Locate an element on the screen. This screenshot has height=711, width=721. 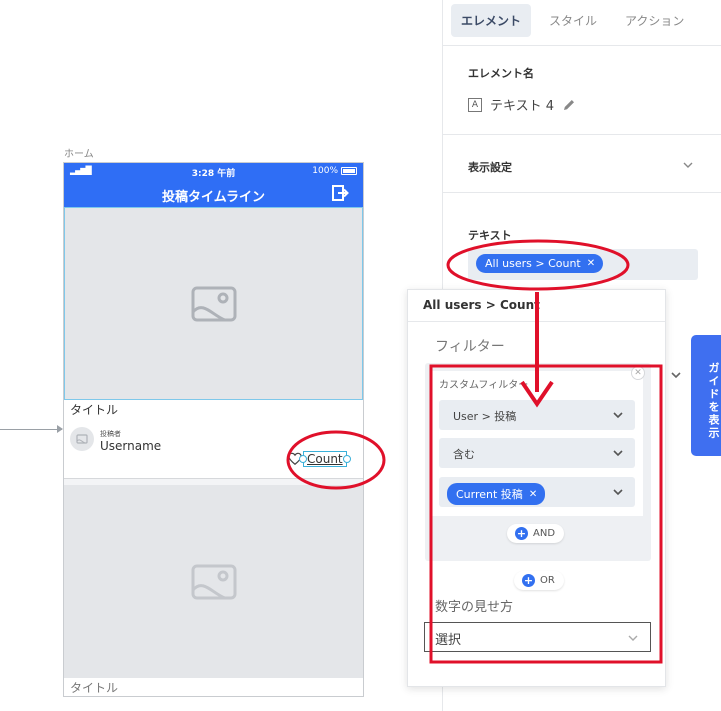
element-name-label: エレメント名 is located at coordinates (501, 73).